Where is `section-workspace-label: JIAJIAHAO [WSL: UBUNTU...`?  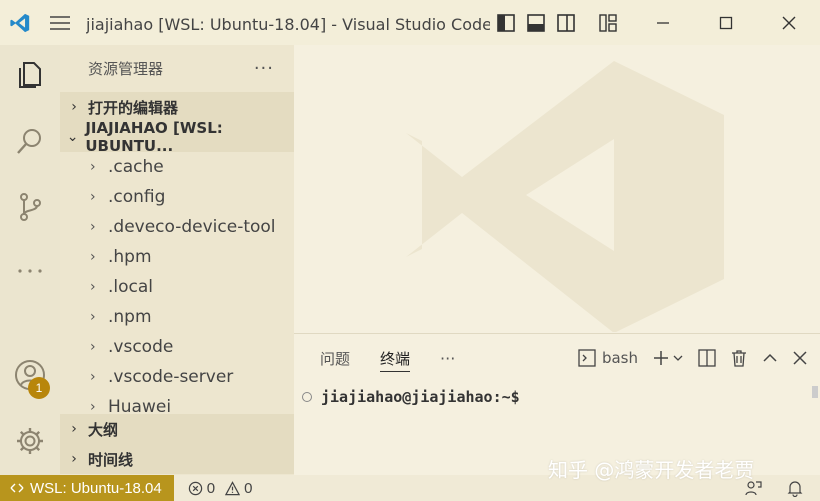
section-workspace-label: JIAJIAHAO [WSL: UBUNTU... is located at coordinates (154, 137).